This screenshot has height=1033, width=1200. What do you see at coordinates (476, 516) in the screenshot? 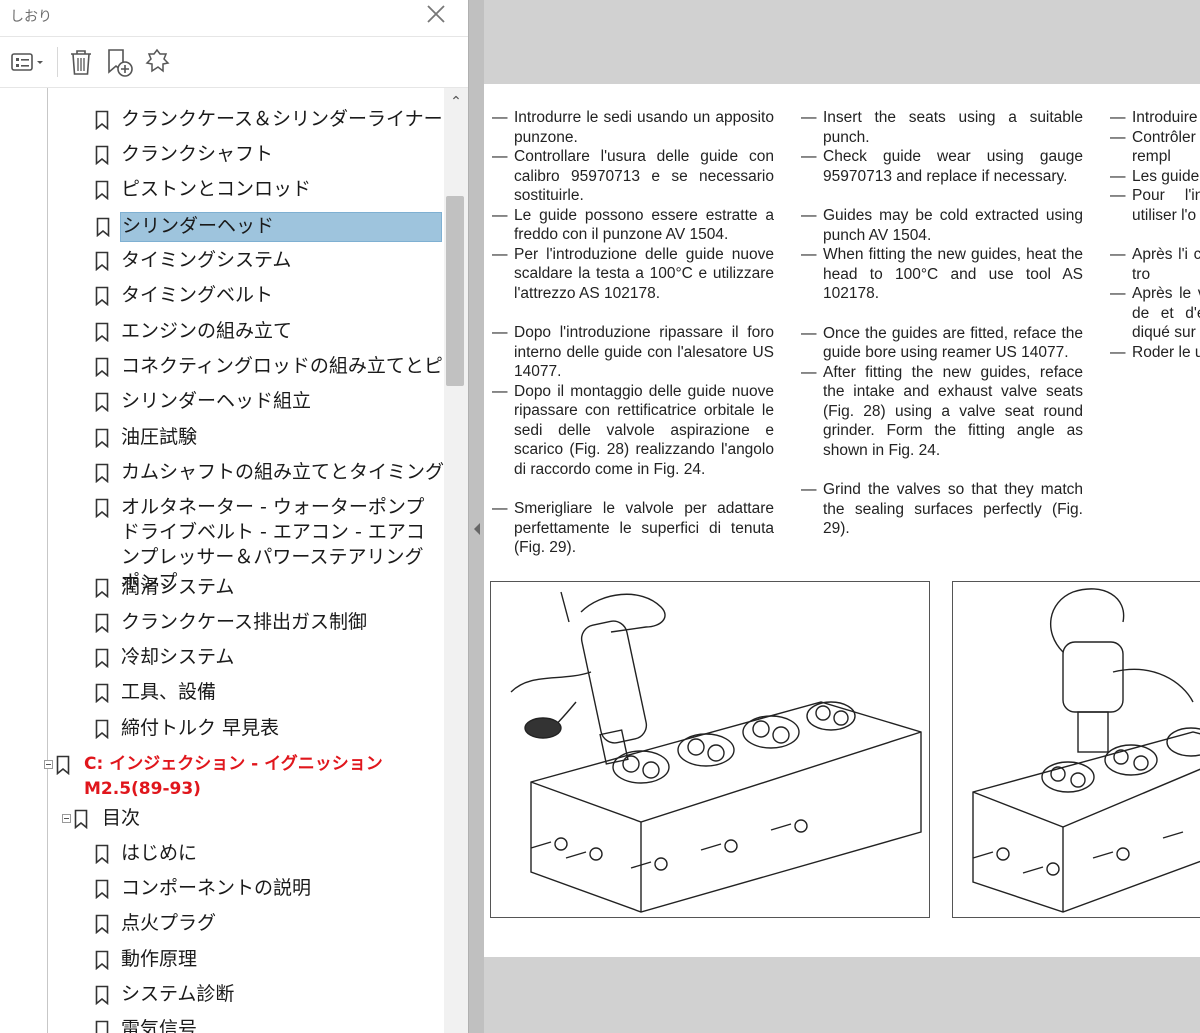
I see `panel-splitter` at bounding box center [476, 516].